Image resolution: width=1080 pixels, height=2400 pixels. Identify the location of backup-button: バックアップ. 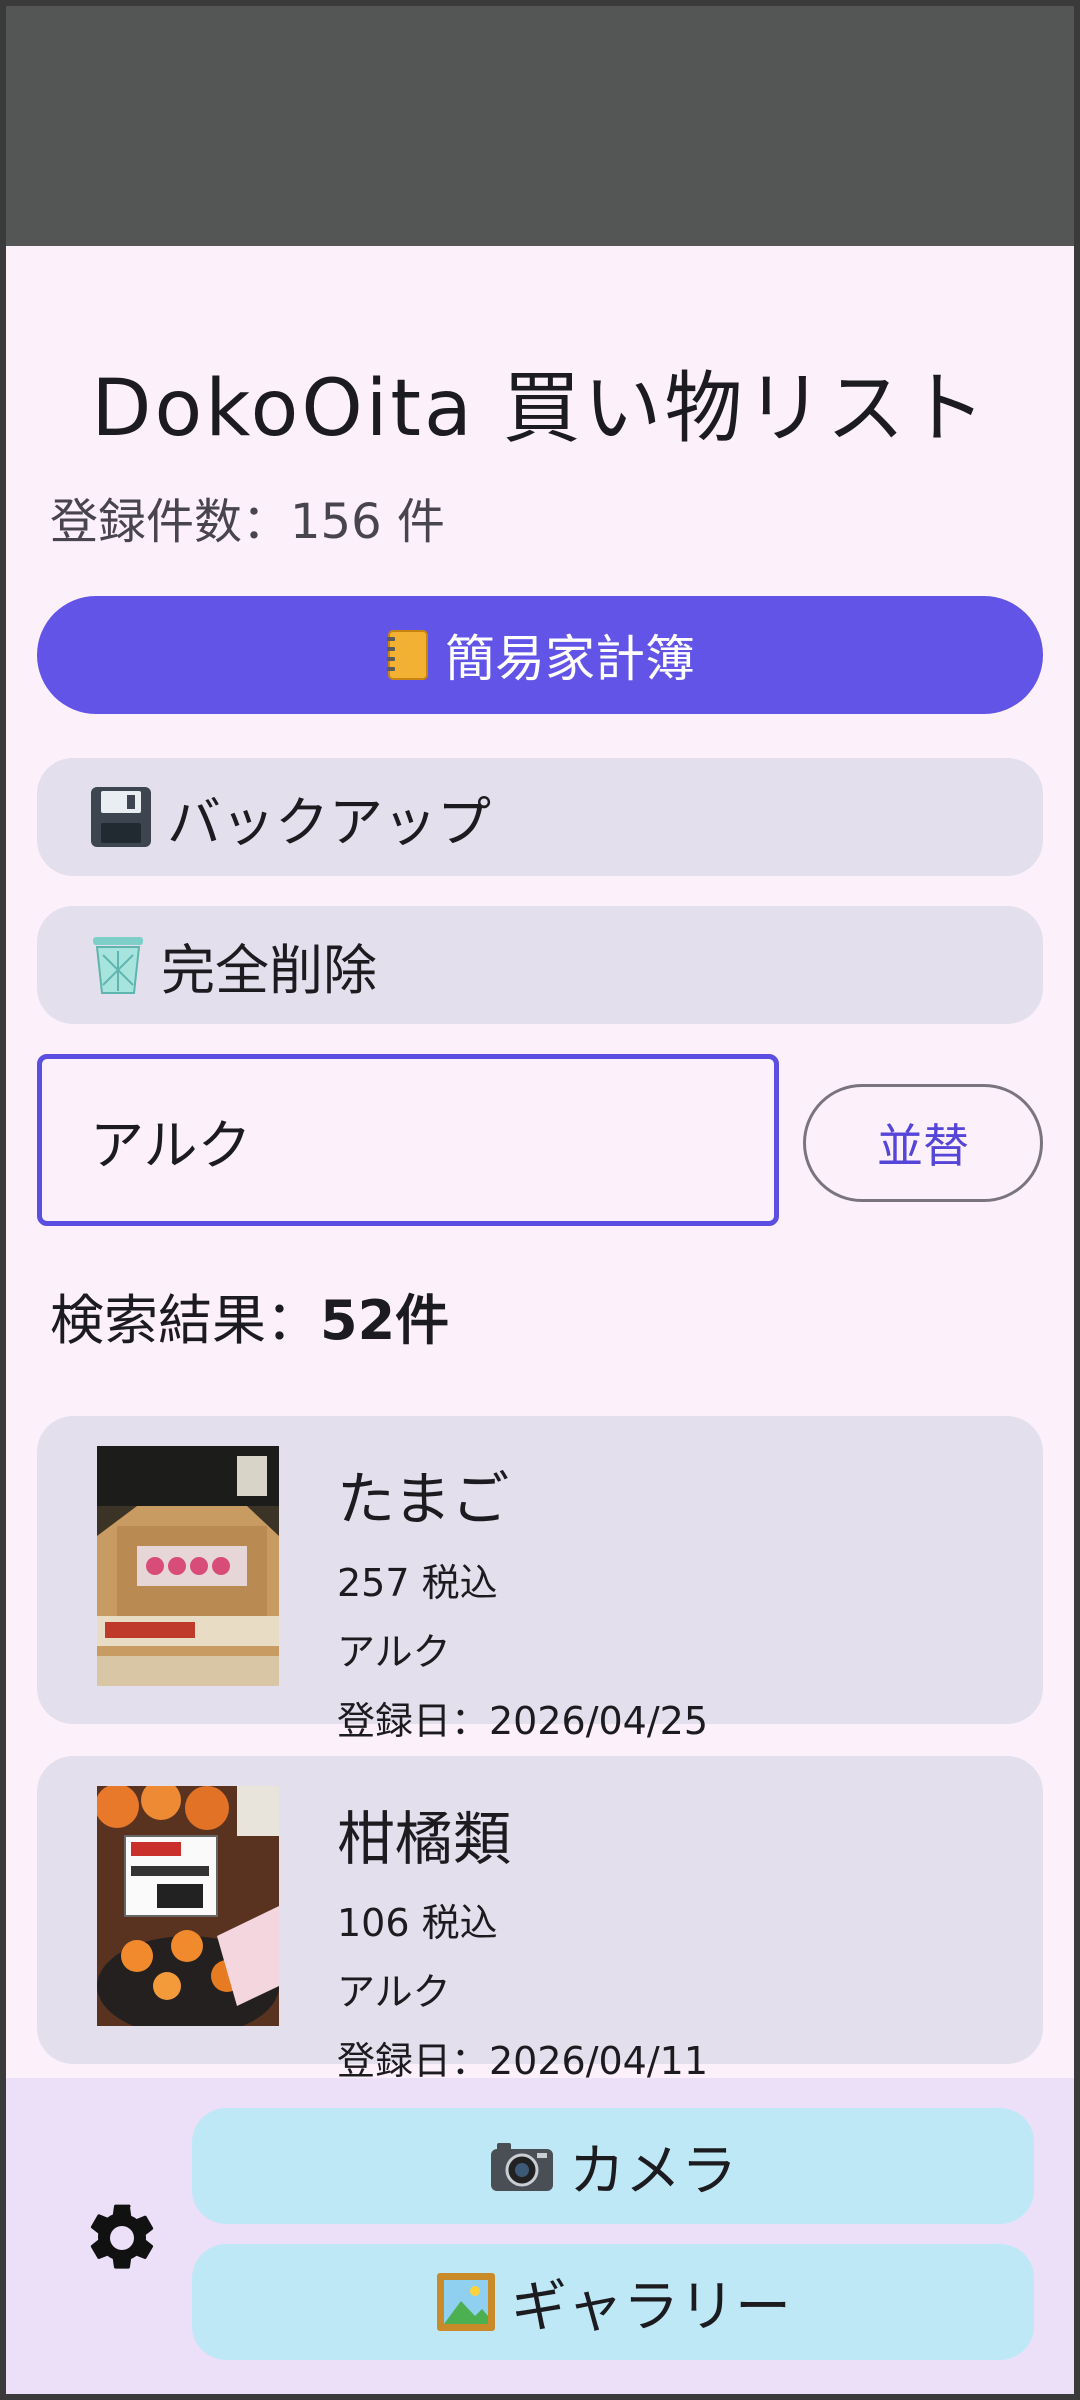
(540, 817).